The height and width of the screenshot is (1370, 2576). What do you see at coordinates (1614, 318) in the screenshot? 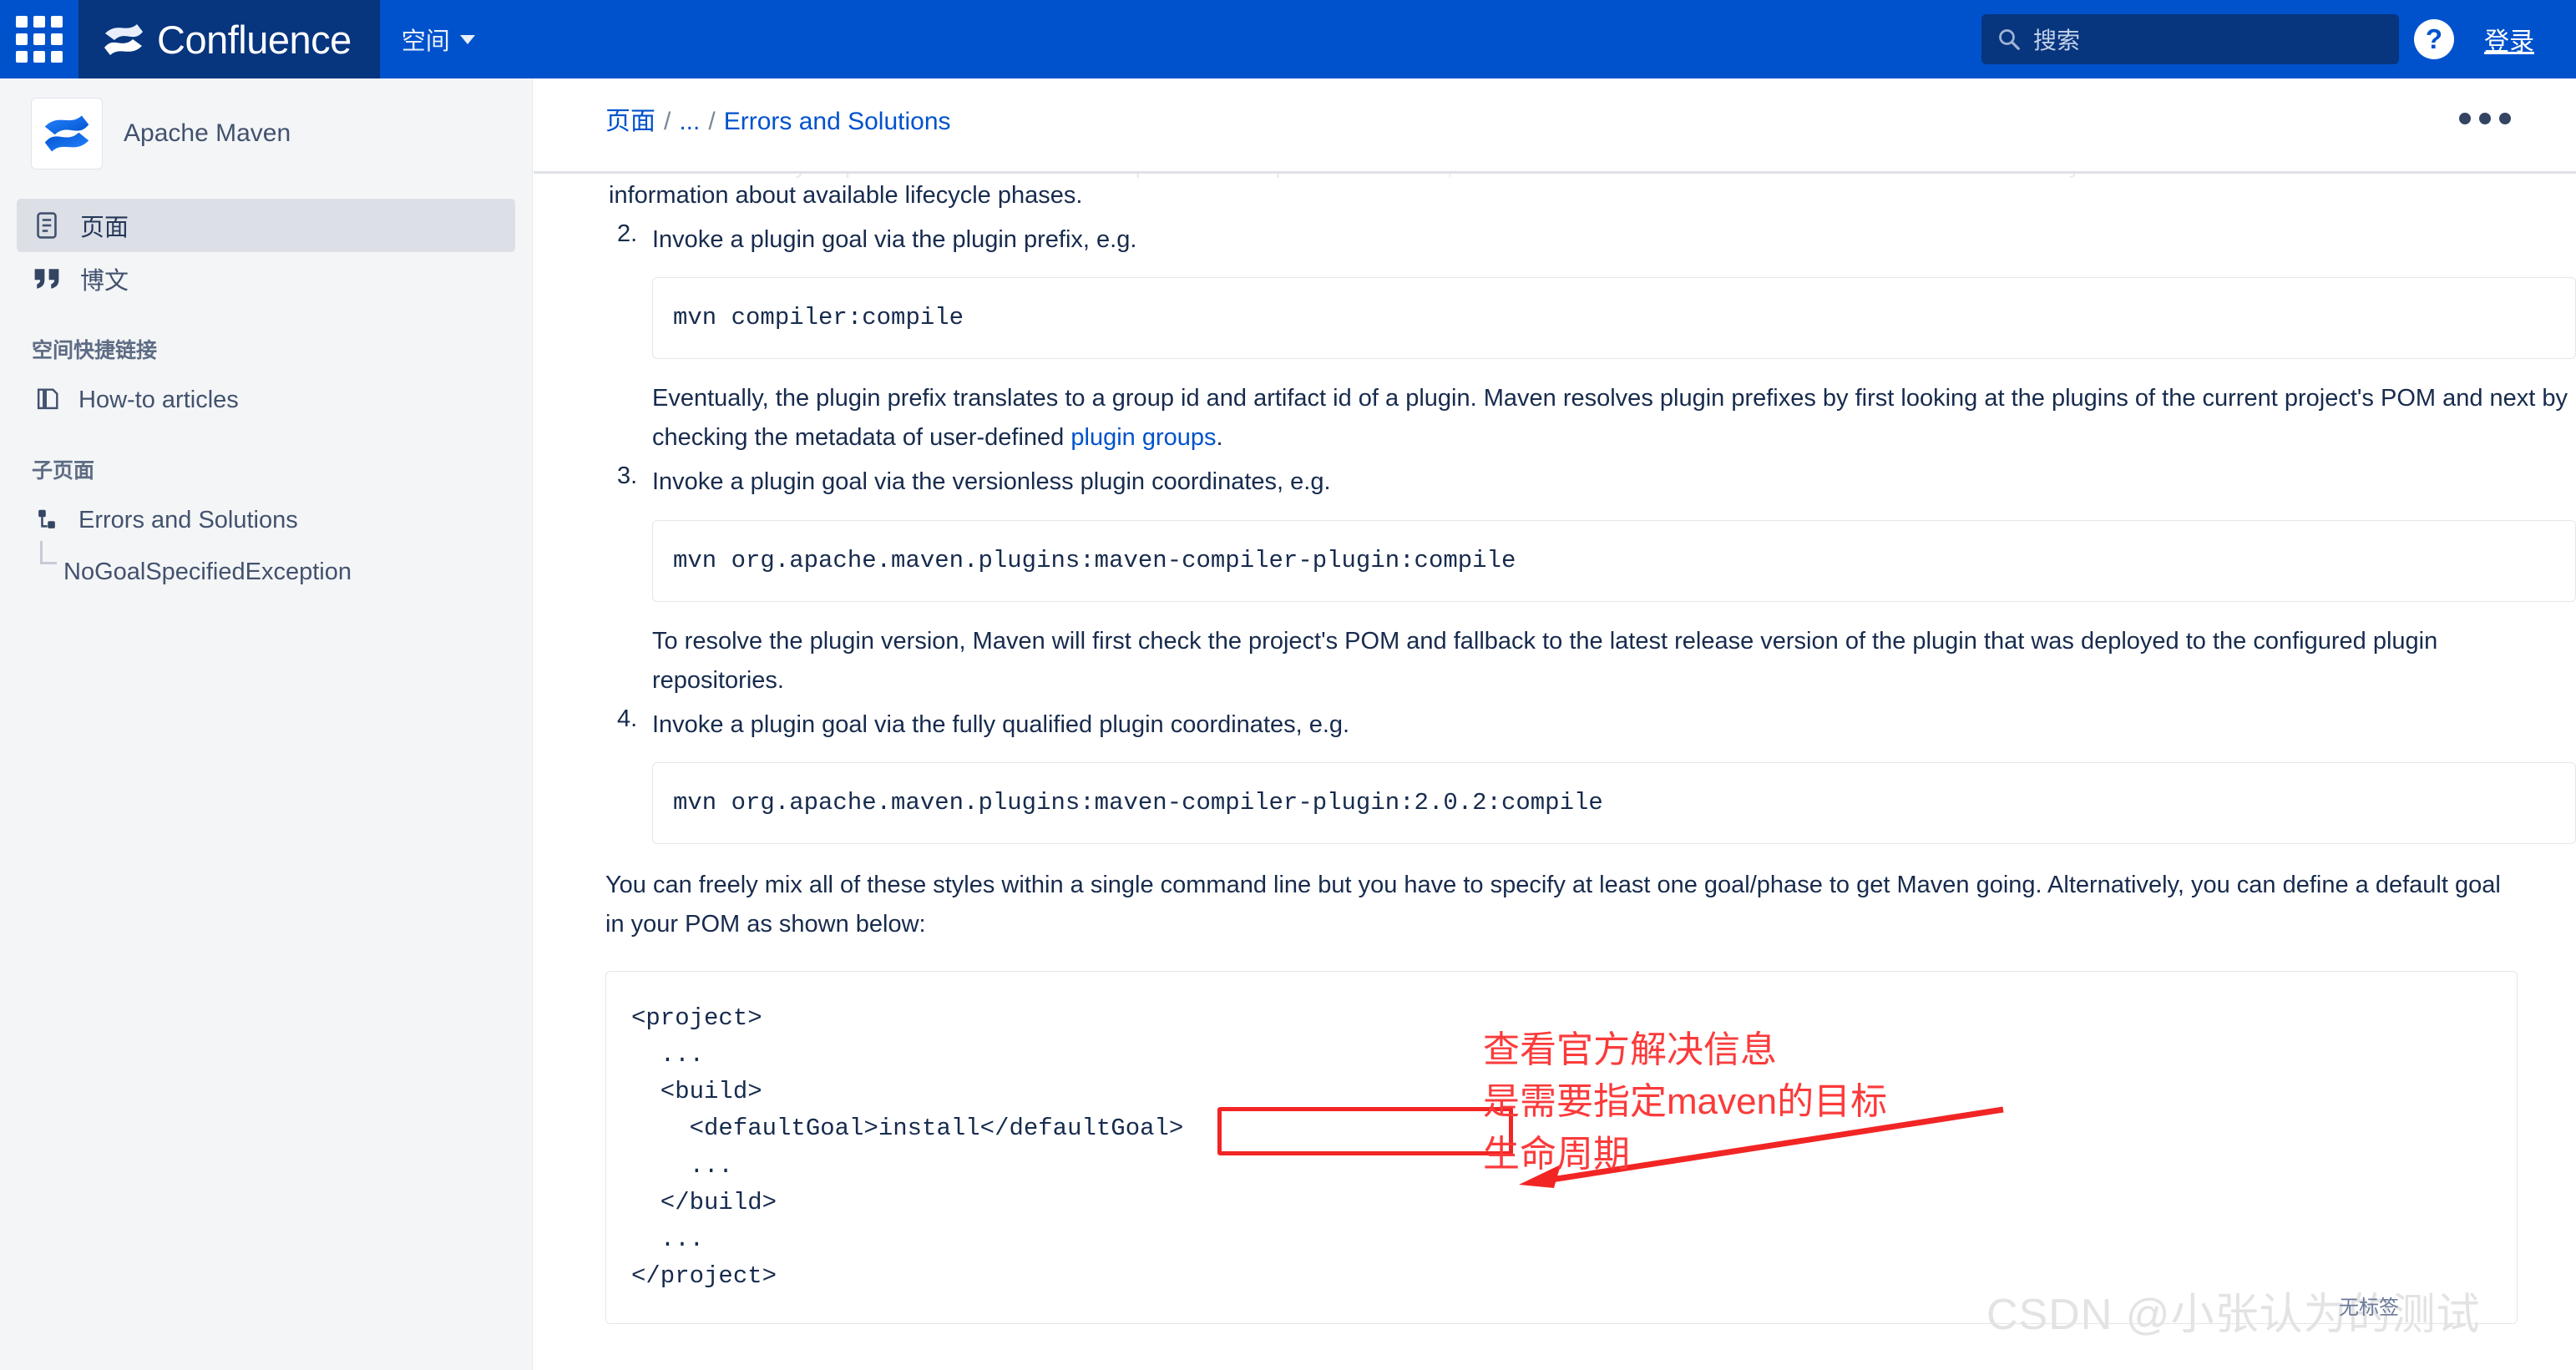
I see `code-block-plugin-prefix: mvn compiler:compile` at bounding box center [1614, 318].